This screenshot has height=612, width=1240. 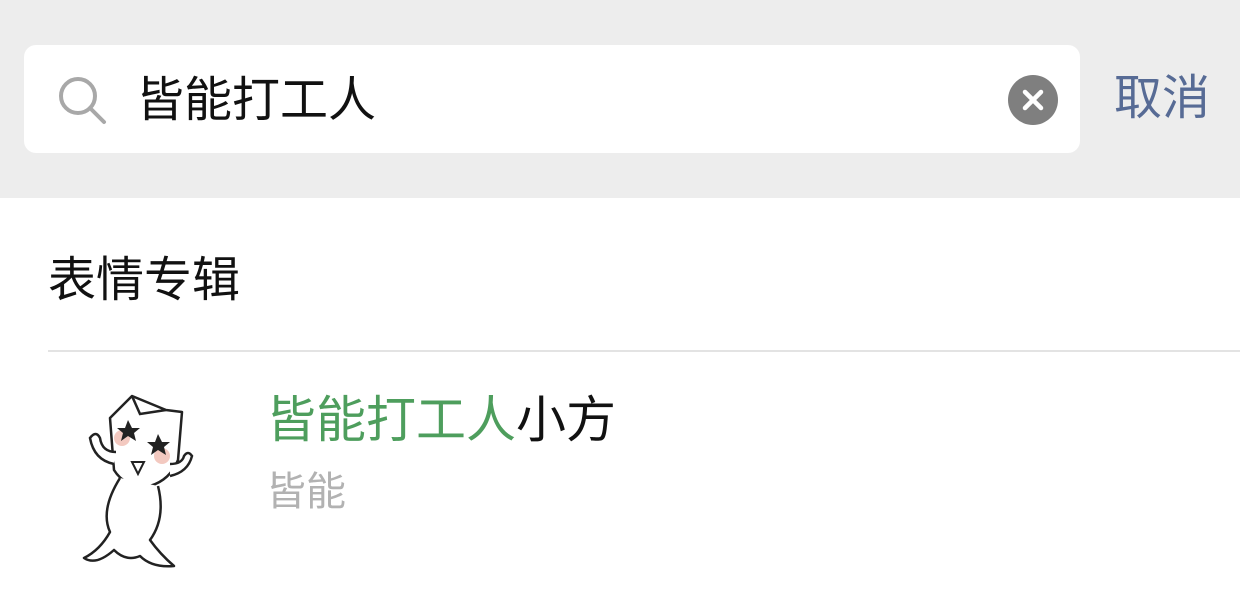 I want to click on section-title: 表情专辑, so click(x=144, y=280).